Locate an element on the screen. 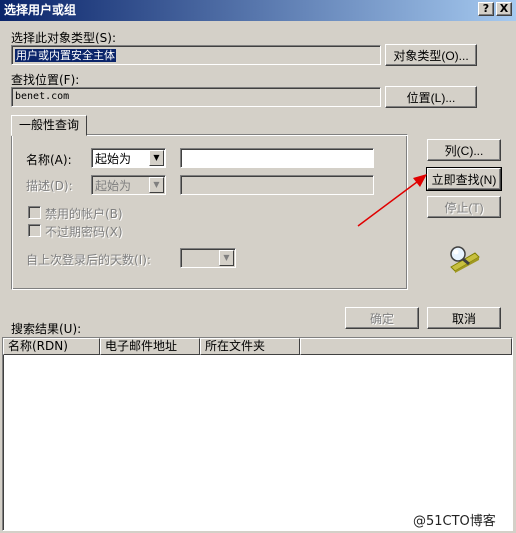 The width and height of the screenshot is (516, 533). ok-button: 确定 is located at coordinates (382, 318).